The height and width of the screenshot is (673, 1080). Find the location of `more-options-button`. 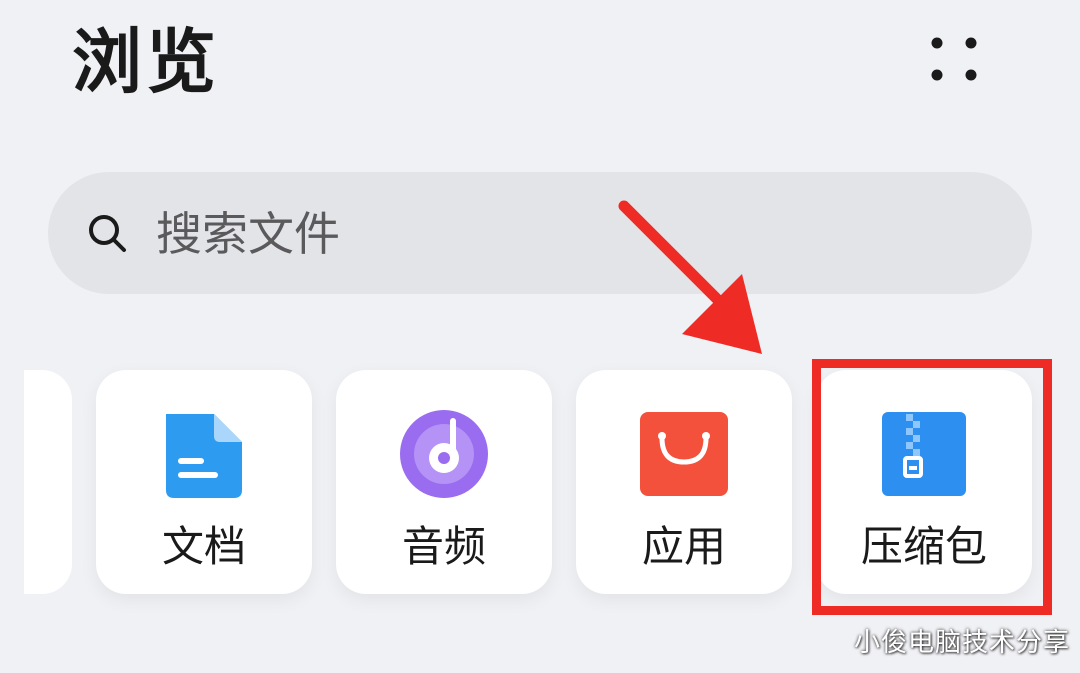

more-options-button is located at coordinates (955, 60).